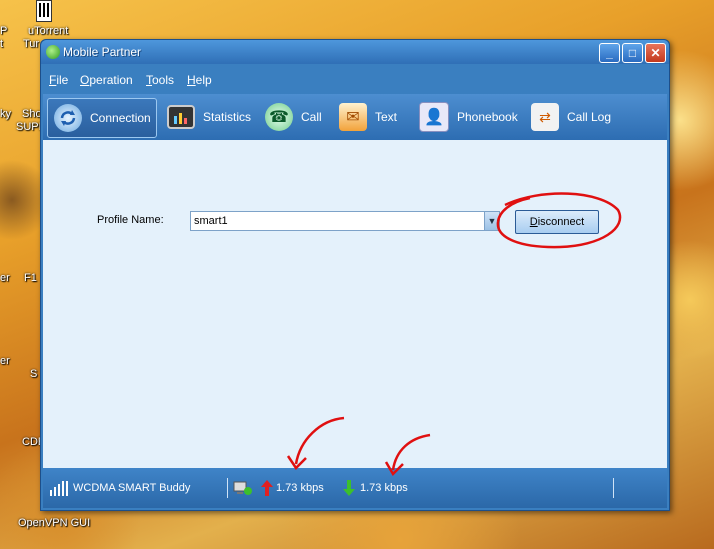 Image resolution: width=714 pixels, height=549 pixels. What do you see at coordinates (386, 117) in the screenshot?
I see `tab-text-label: Text` at bounding box center [386, 117].